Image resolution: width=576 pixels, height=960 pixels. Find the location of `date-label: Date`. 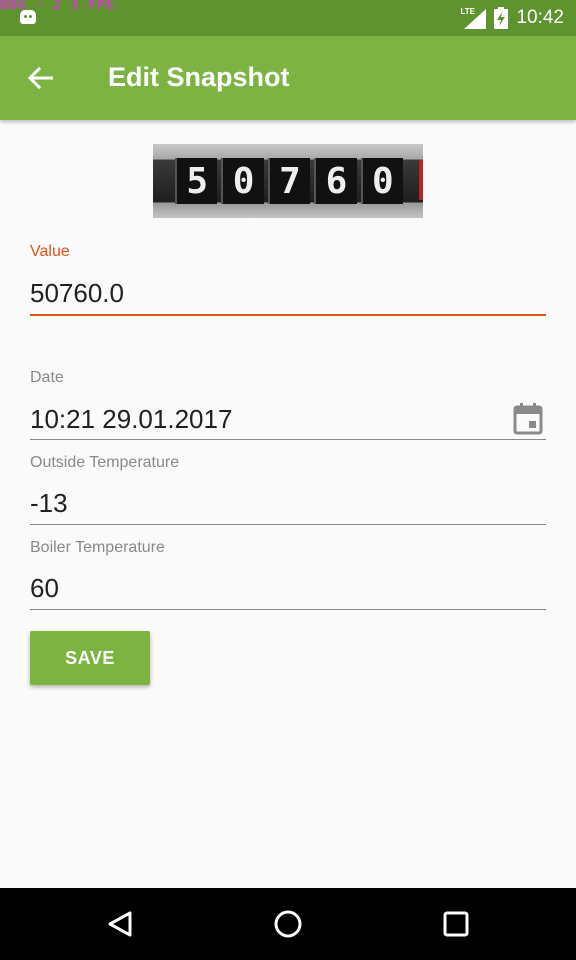

date-label: Date is located at coordinates (47, 377).